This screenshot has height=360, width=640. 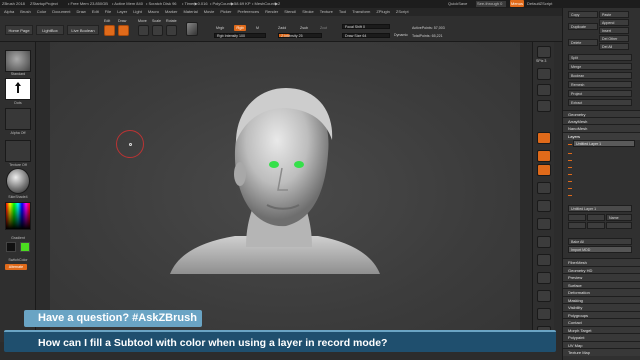 I want to click on menu-tool: Tool, so click(x=342, y=12).